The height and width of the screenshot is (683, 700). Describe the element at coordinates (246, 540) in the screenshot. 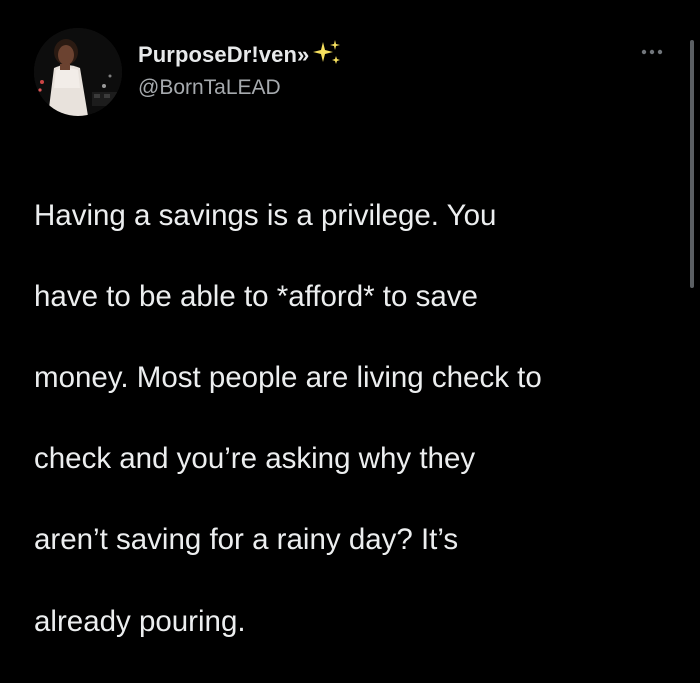

I see `tweet-text-line: aren’t saving for a rainy day? It’s` at that location.